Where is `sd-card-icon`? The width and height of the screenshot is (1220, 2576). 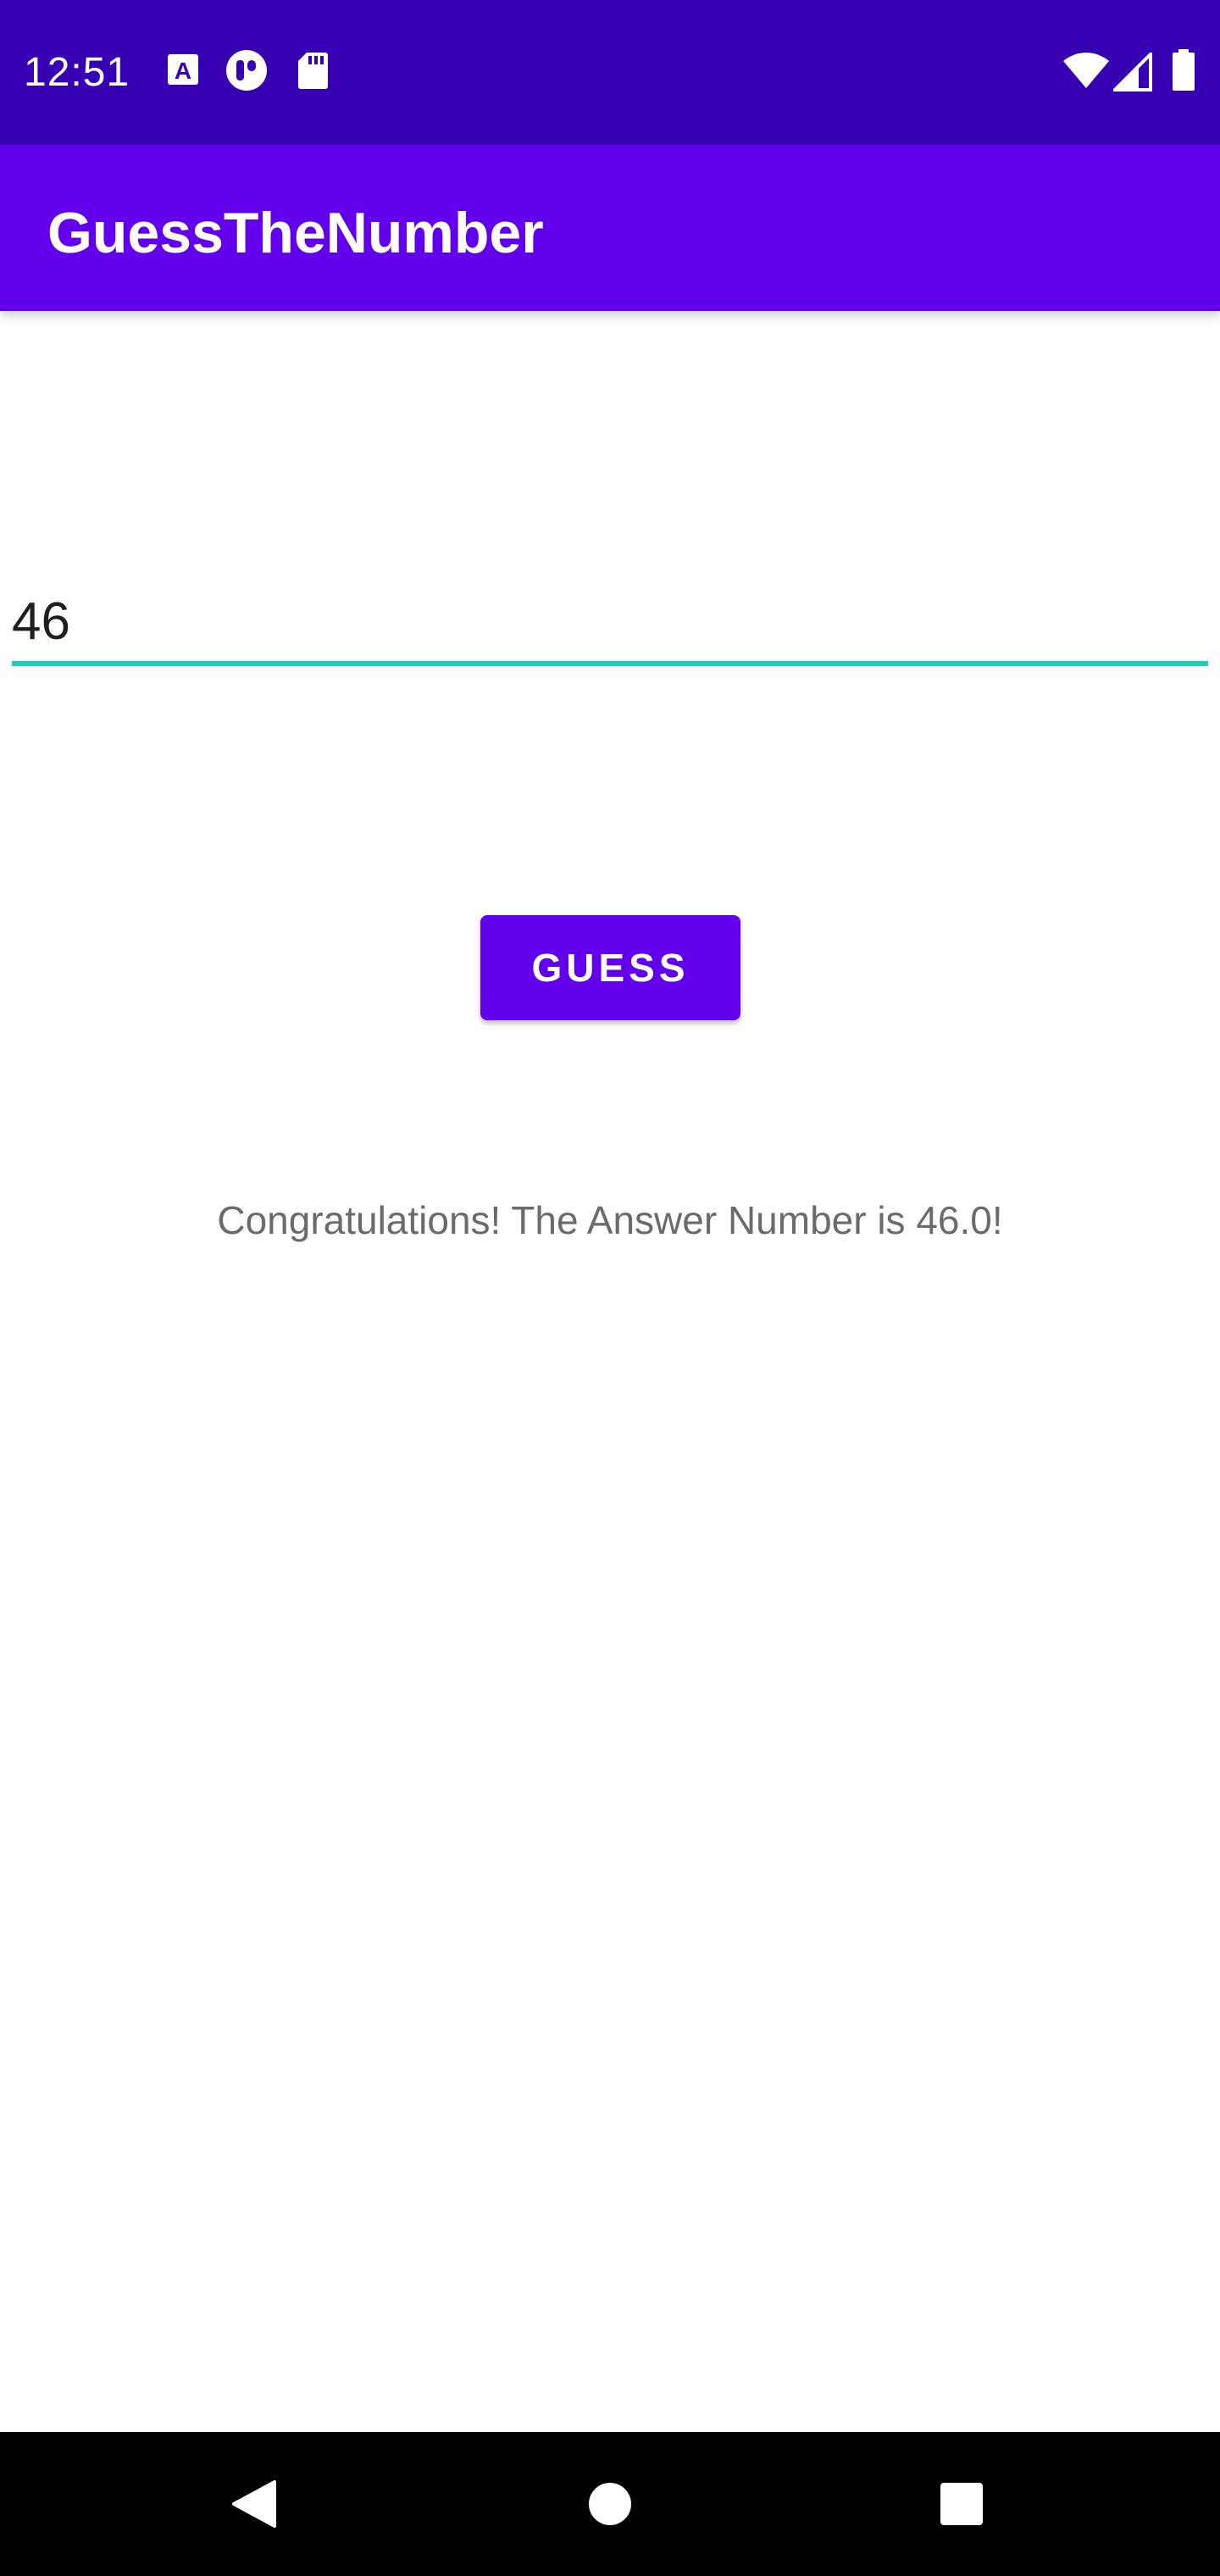
sd-card-icon is located at coordinates (313, 70).